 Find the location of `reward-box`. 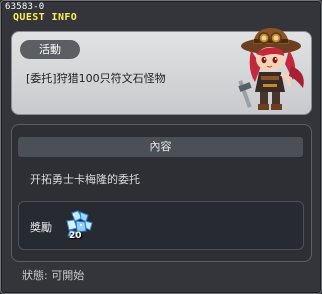

reward-box is located at coordinates (161, 225).